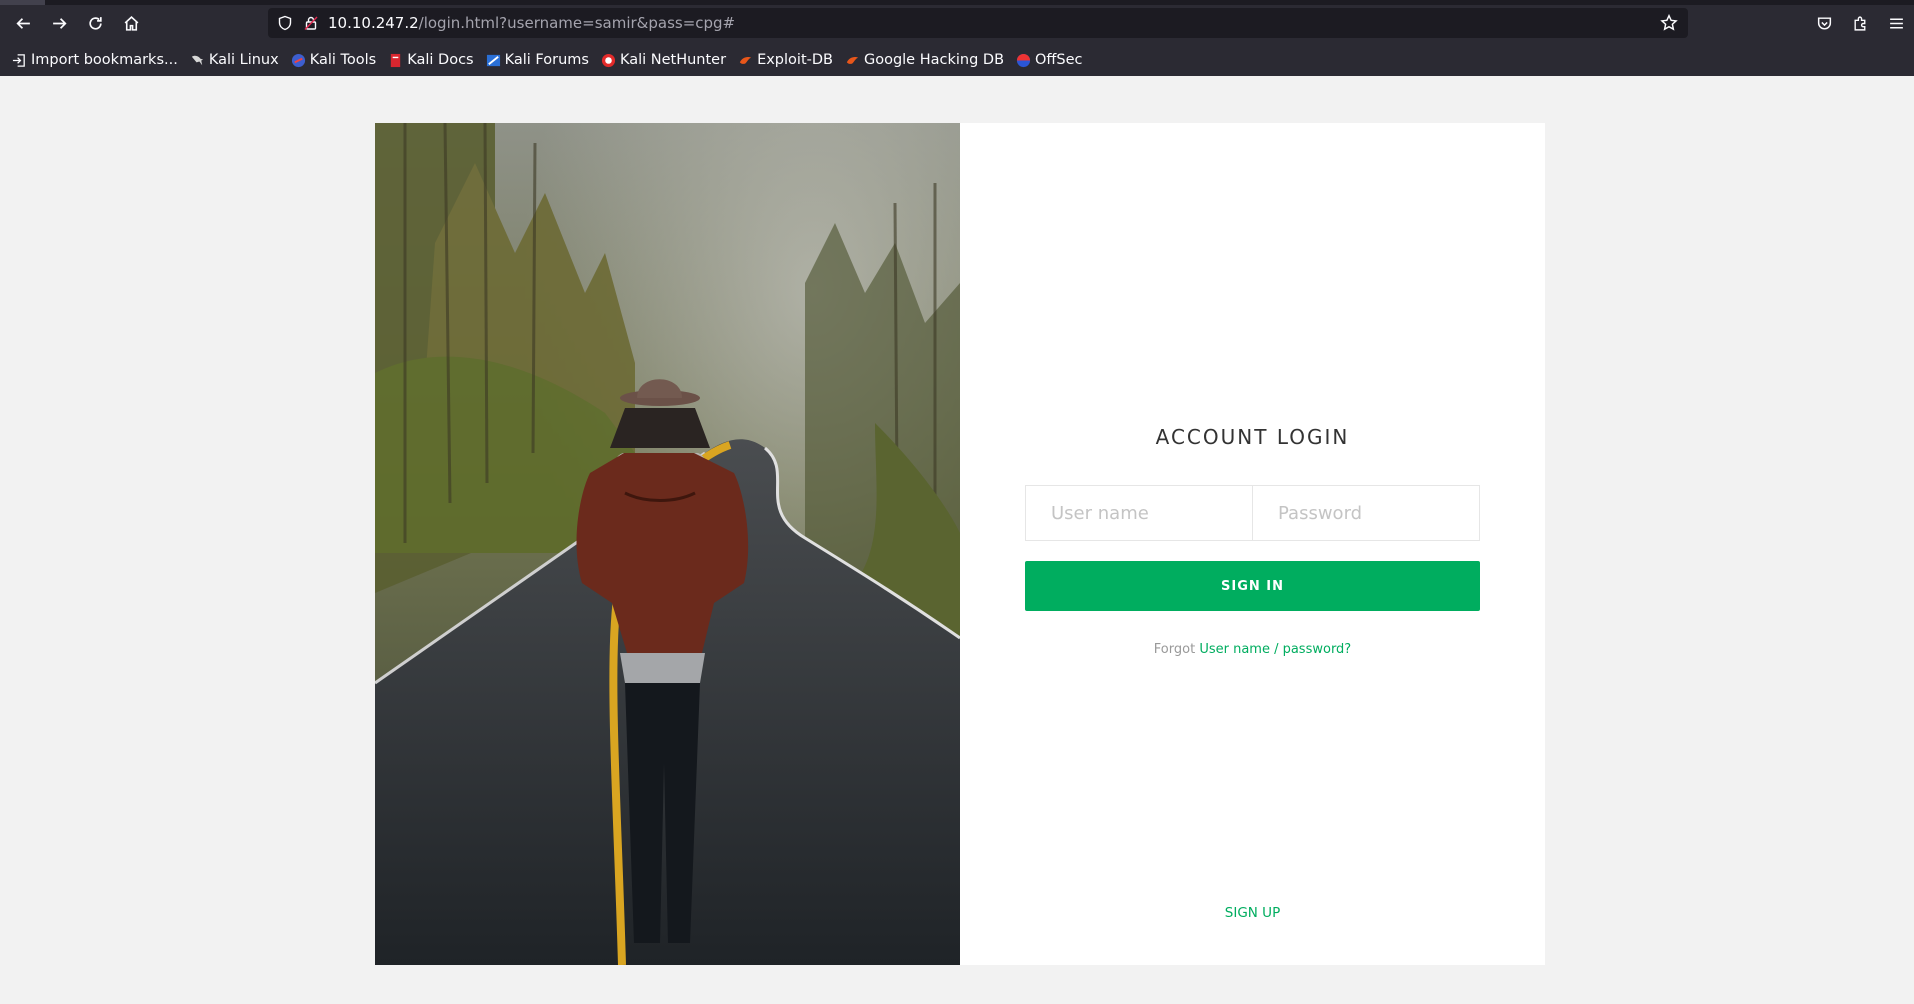 The width and height of the screenshot is (1914, 1004). What do you see at coordinates (493, 60) in the screenshot?
I see `kali-forums-icon` at bounding box center [493, 60].